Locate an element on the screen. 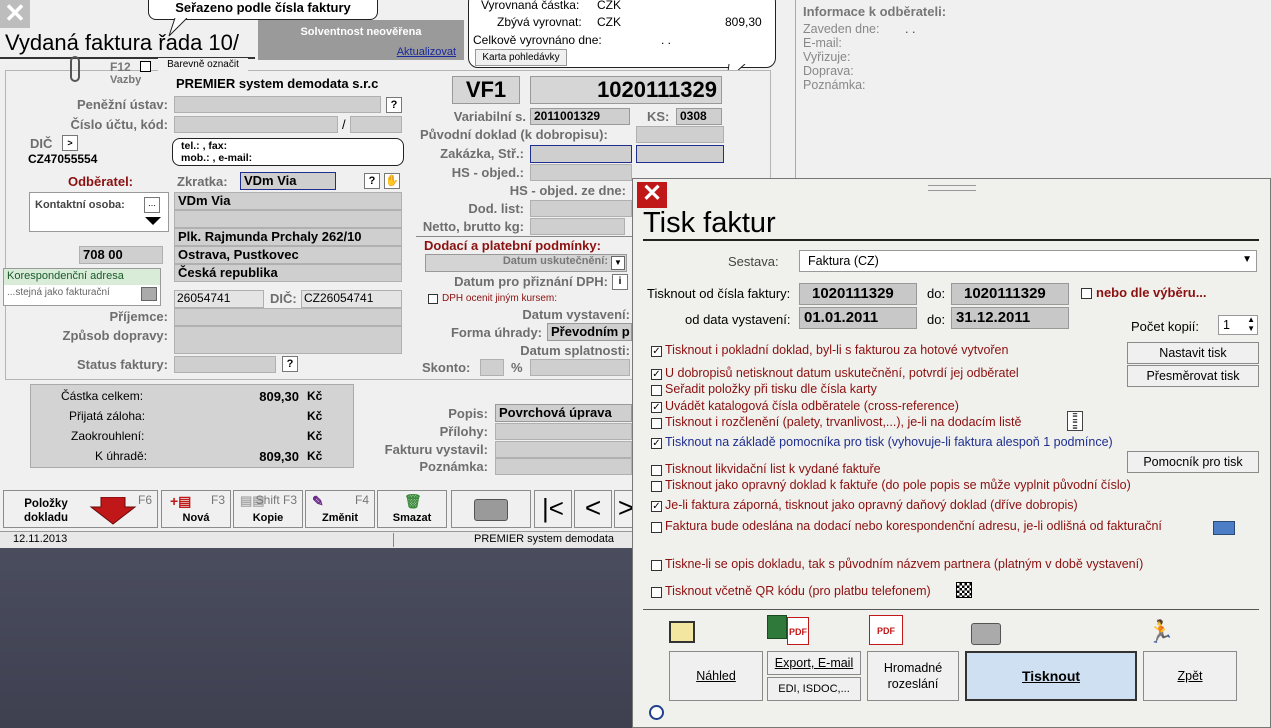  address-line-4: Ostrava, Pustkovec is located at coordinates (288, 255).